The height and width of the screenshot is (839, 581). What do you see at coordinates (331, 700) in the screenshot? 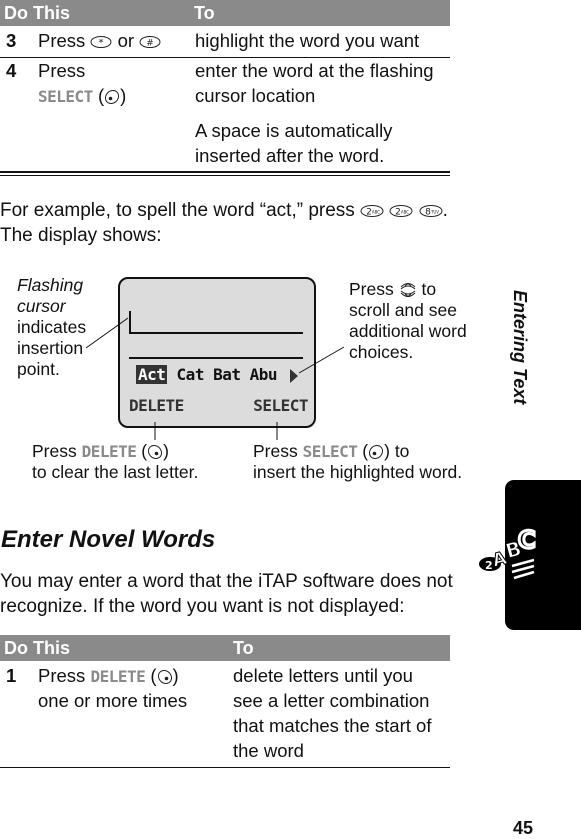
I see `step-result-line: see a letter combination` at bounding box center [331, 700].